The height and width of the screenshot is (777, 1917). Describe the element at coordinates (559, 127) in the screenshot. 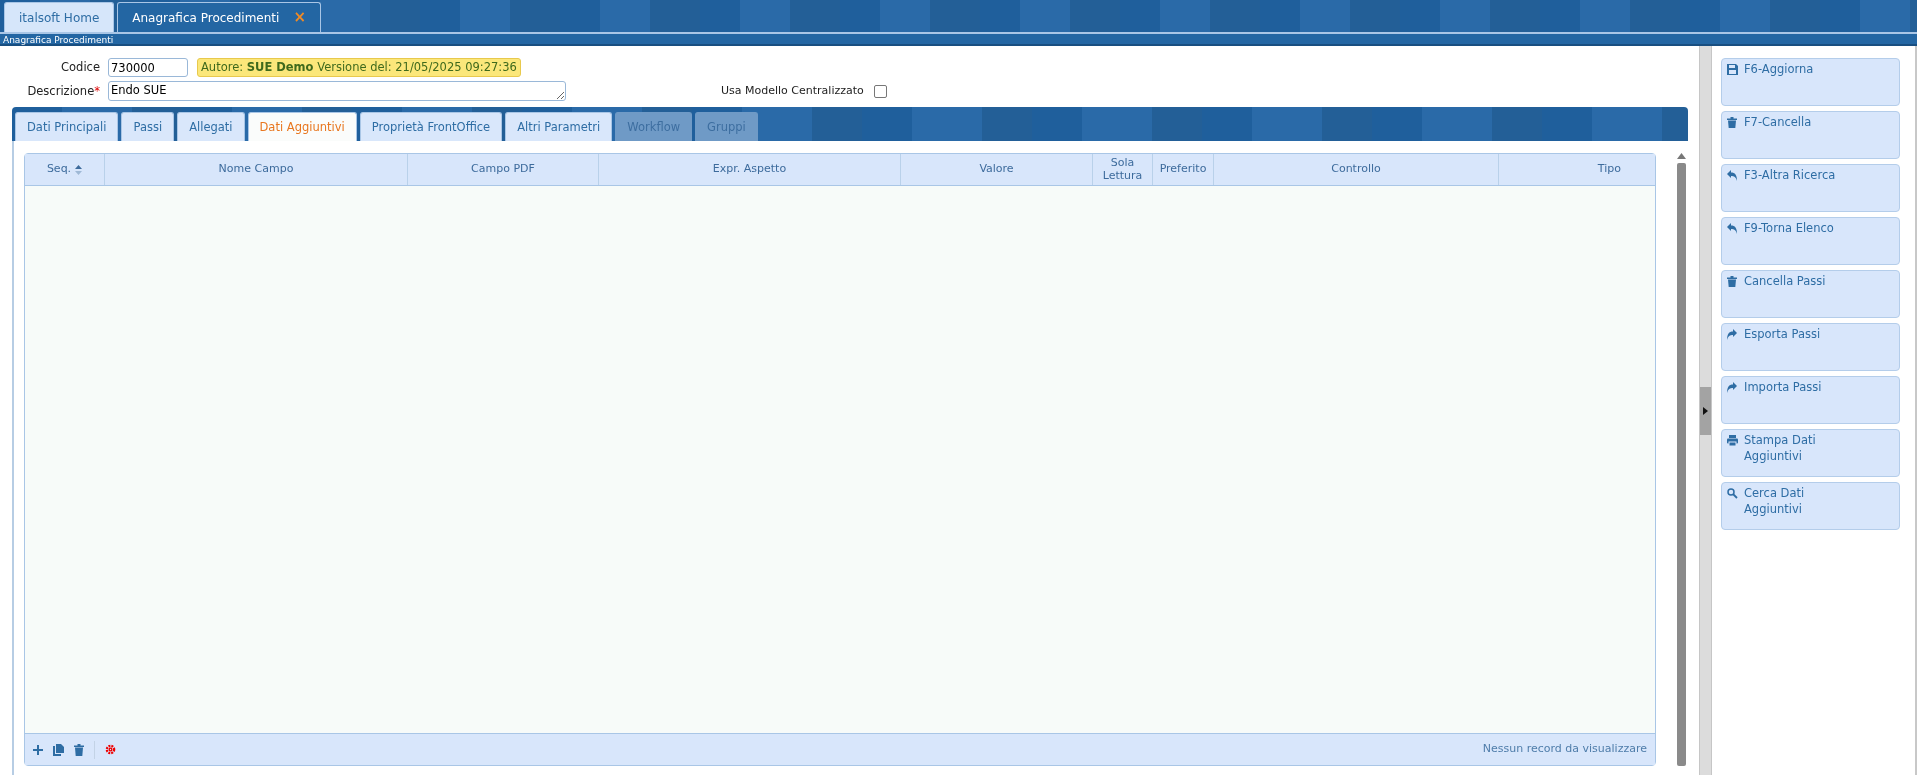

I see `tab: Altri Parametri` at that location.